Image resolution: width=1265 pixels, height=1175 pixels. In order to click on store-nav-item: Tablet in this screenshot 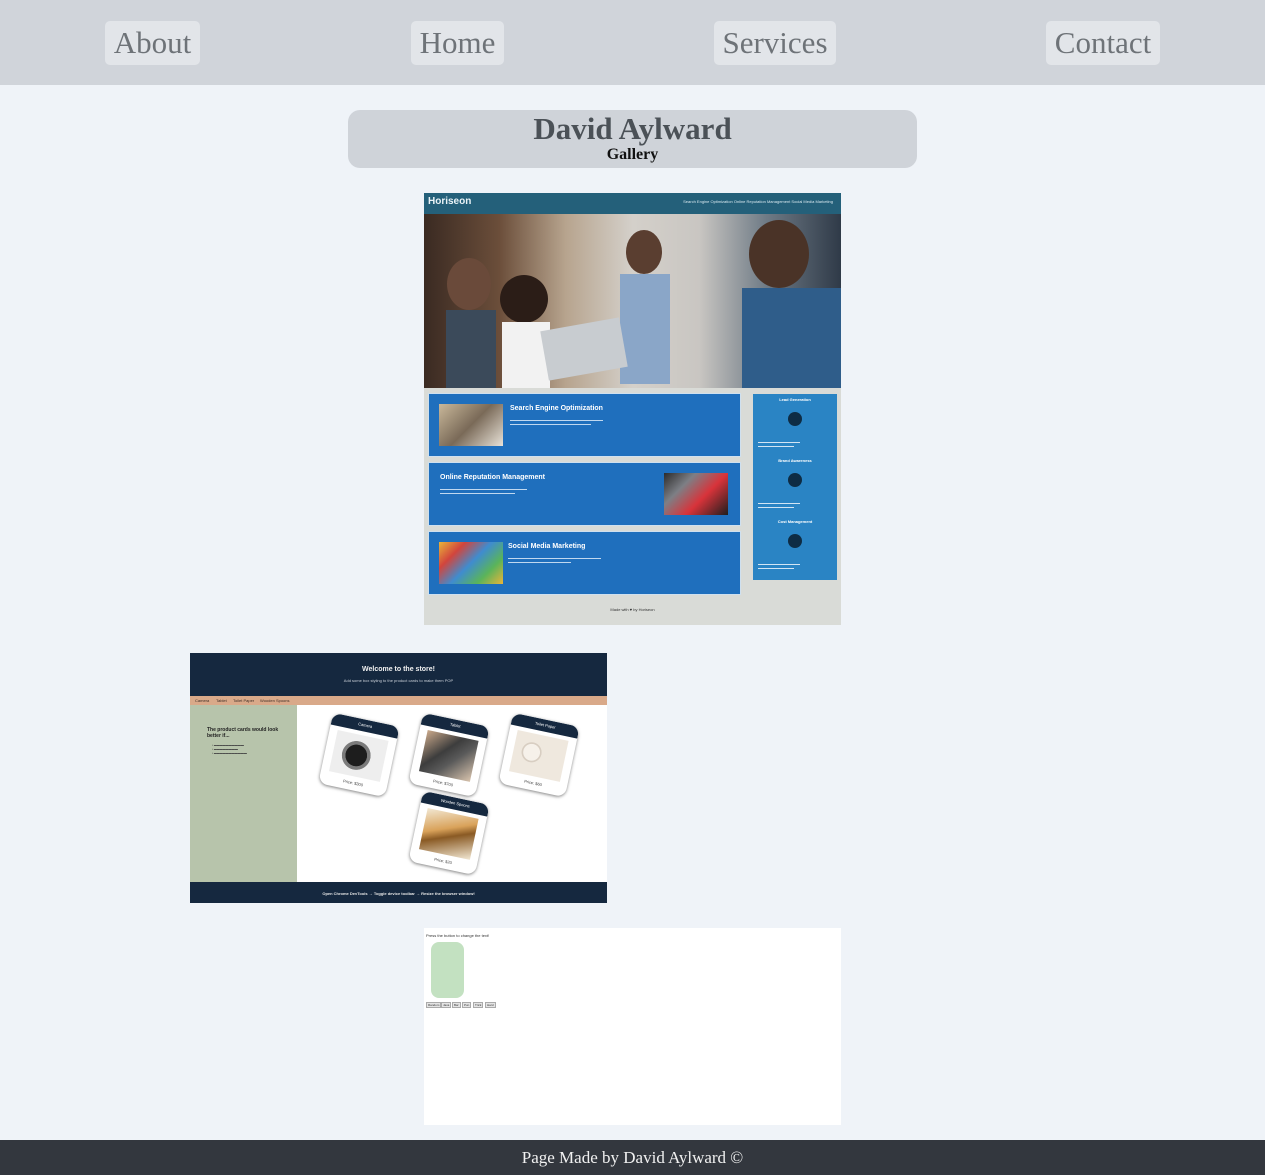, I will do `click(221, 700)`.